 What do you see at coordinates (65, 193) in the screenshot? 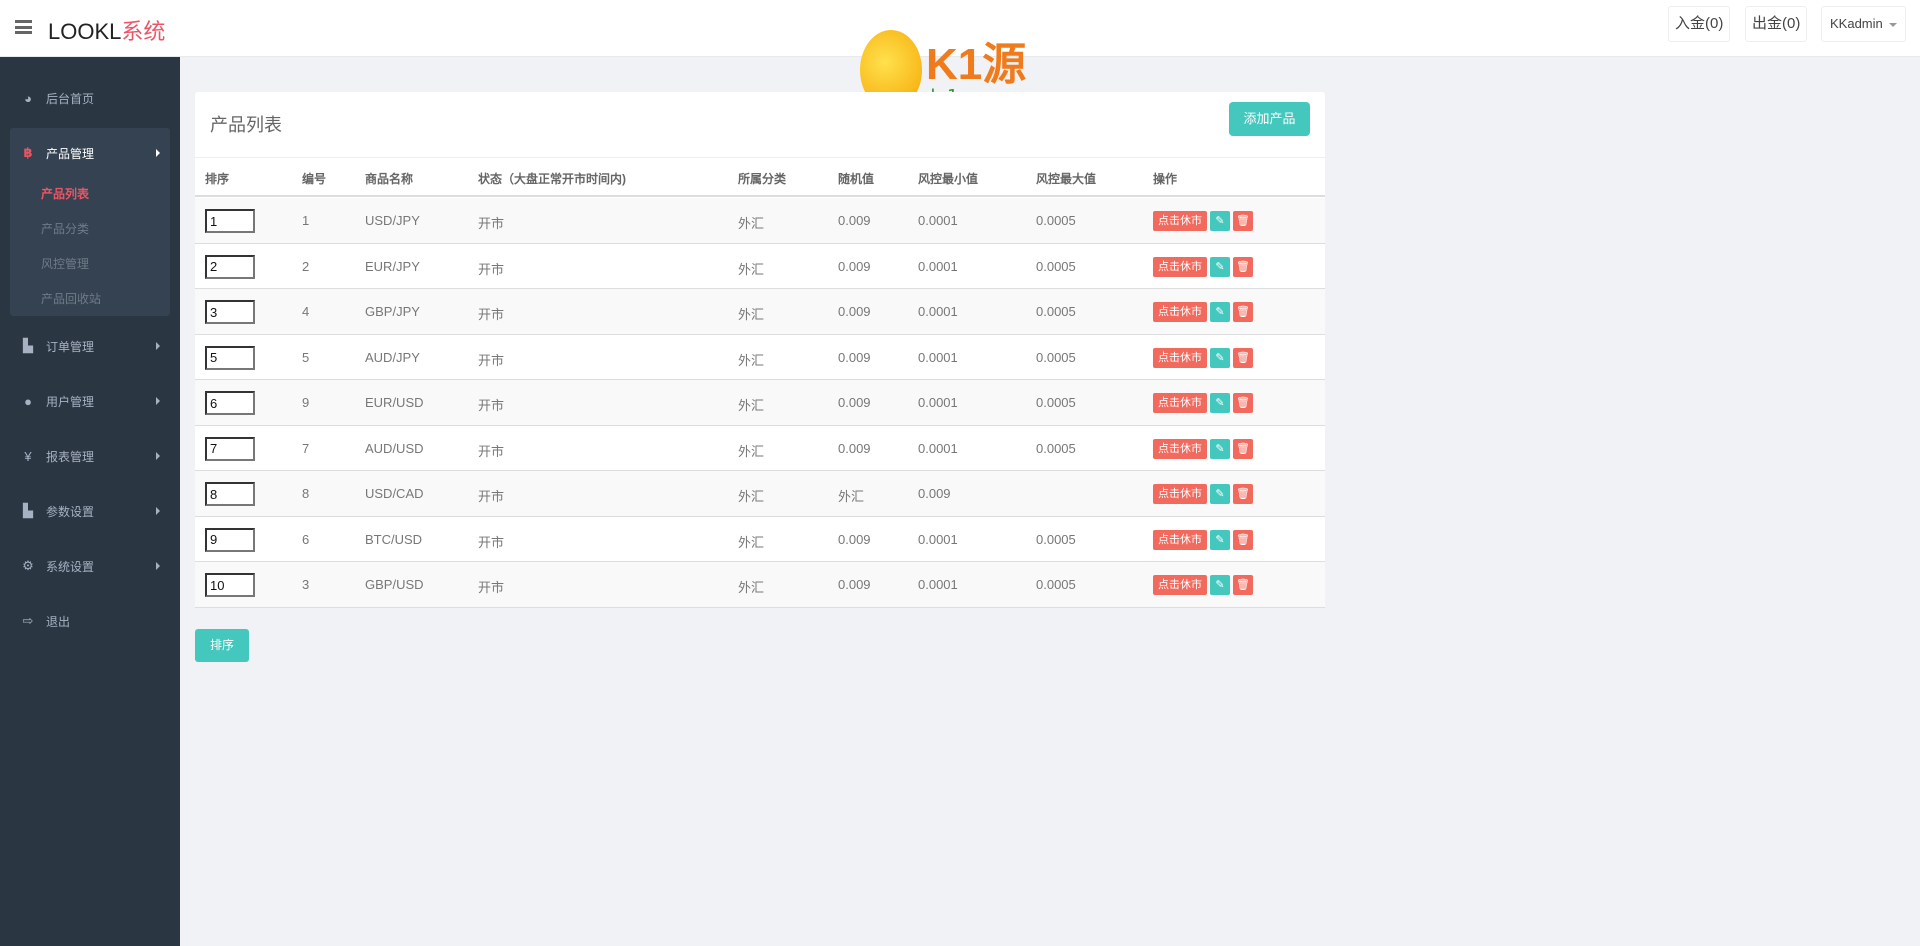
I see `sidebar-sub-product-list: 产品列表` at bounding box center [65, 193].